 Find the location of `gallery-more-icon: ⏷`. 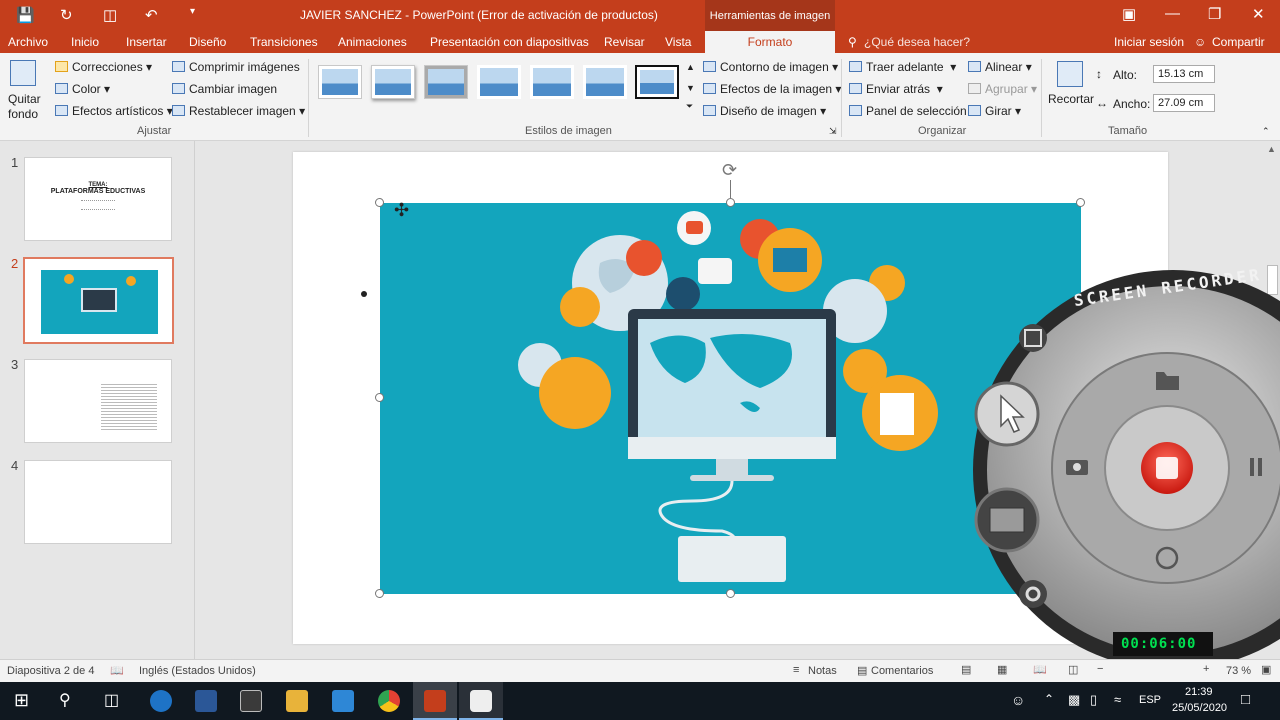

gallery-more-icon: ⏷ is located at coordinates (689, 106).